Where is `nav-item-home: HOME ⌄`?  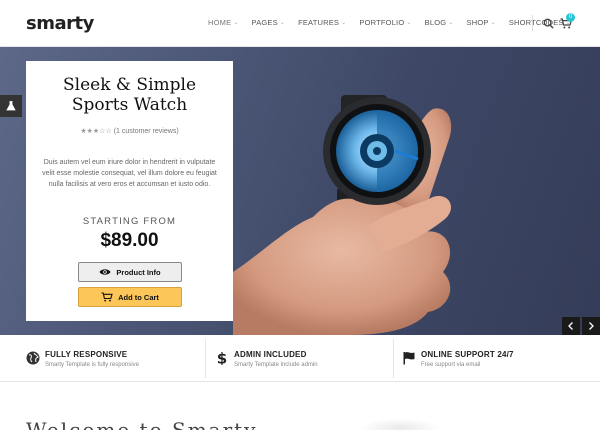
nav-item-home: HOME ⌄ is located at coordinates (223, 22).